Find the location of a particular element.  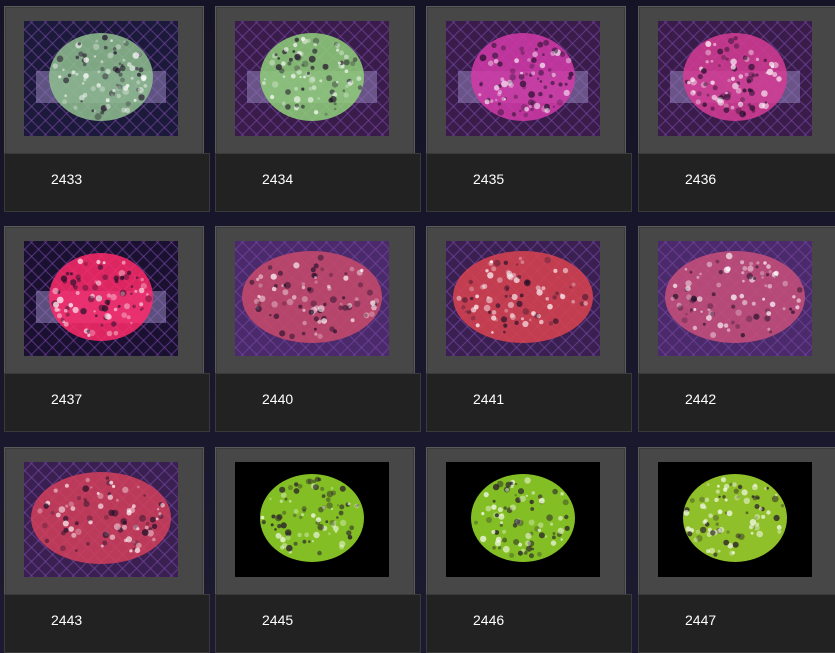

caption-box: 2440 is located at coordinates (318, 402).